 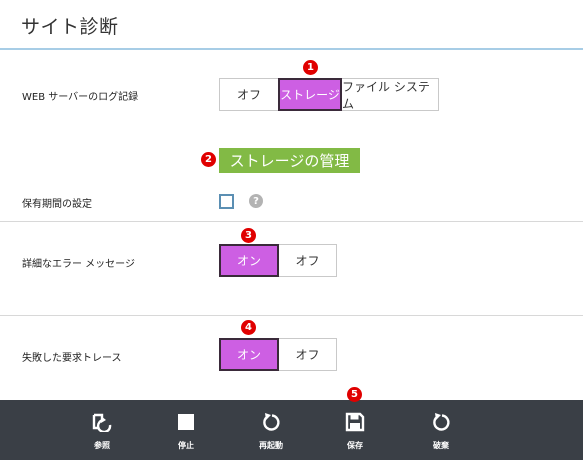 What do you see at coordinates (248, 327) in the screenshot?
I see `marker-4: 4` at bounding box center [248, 327].